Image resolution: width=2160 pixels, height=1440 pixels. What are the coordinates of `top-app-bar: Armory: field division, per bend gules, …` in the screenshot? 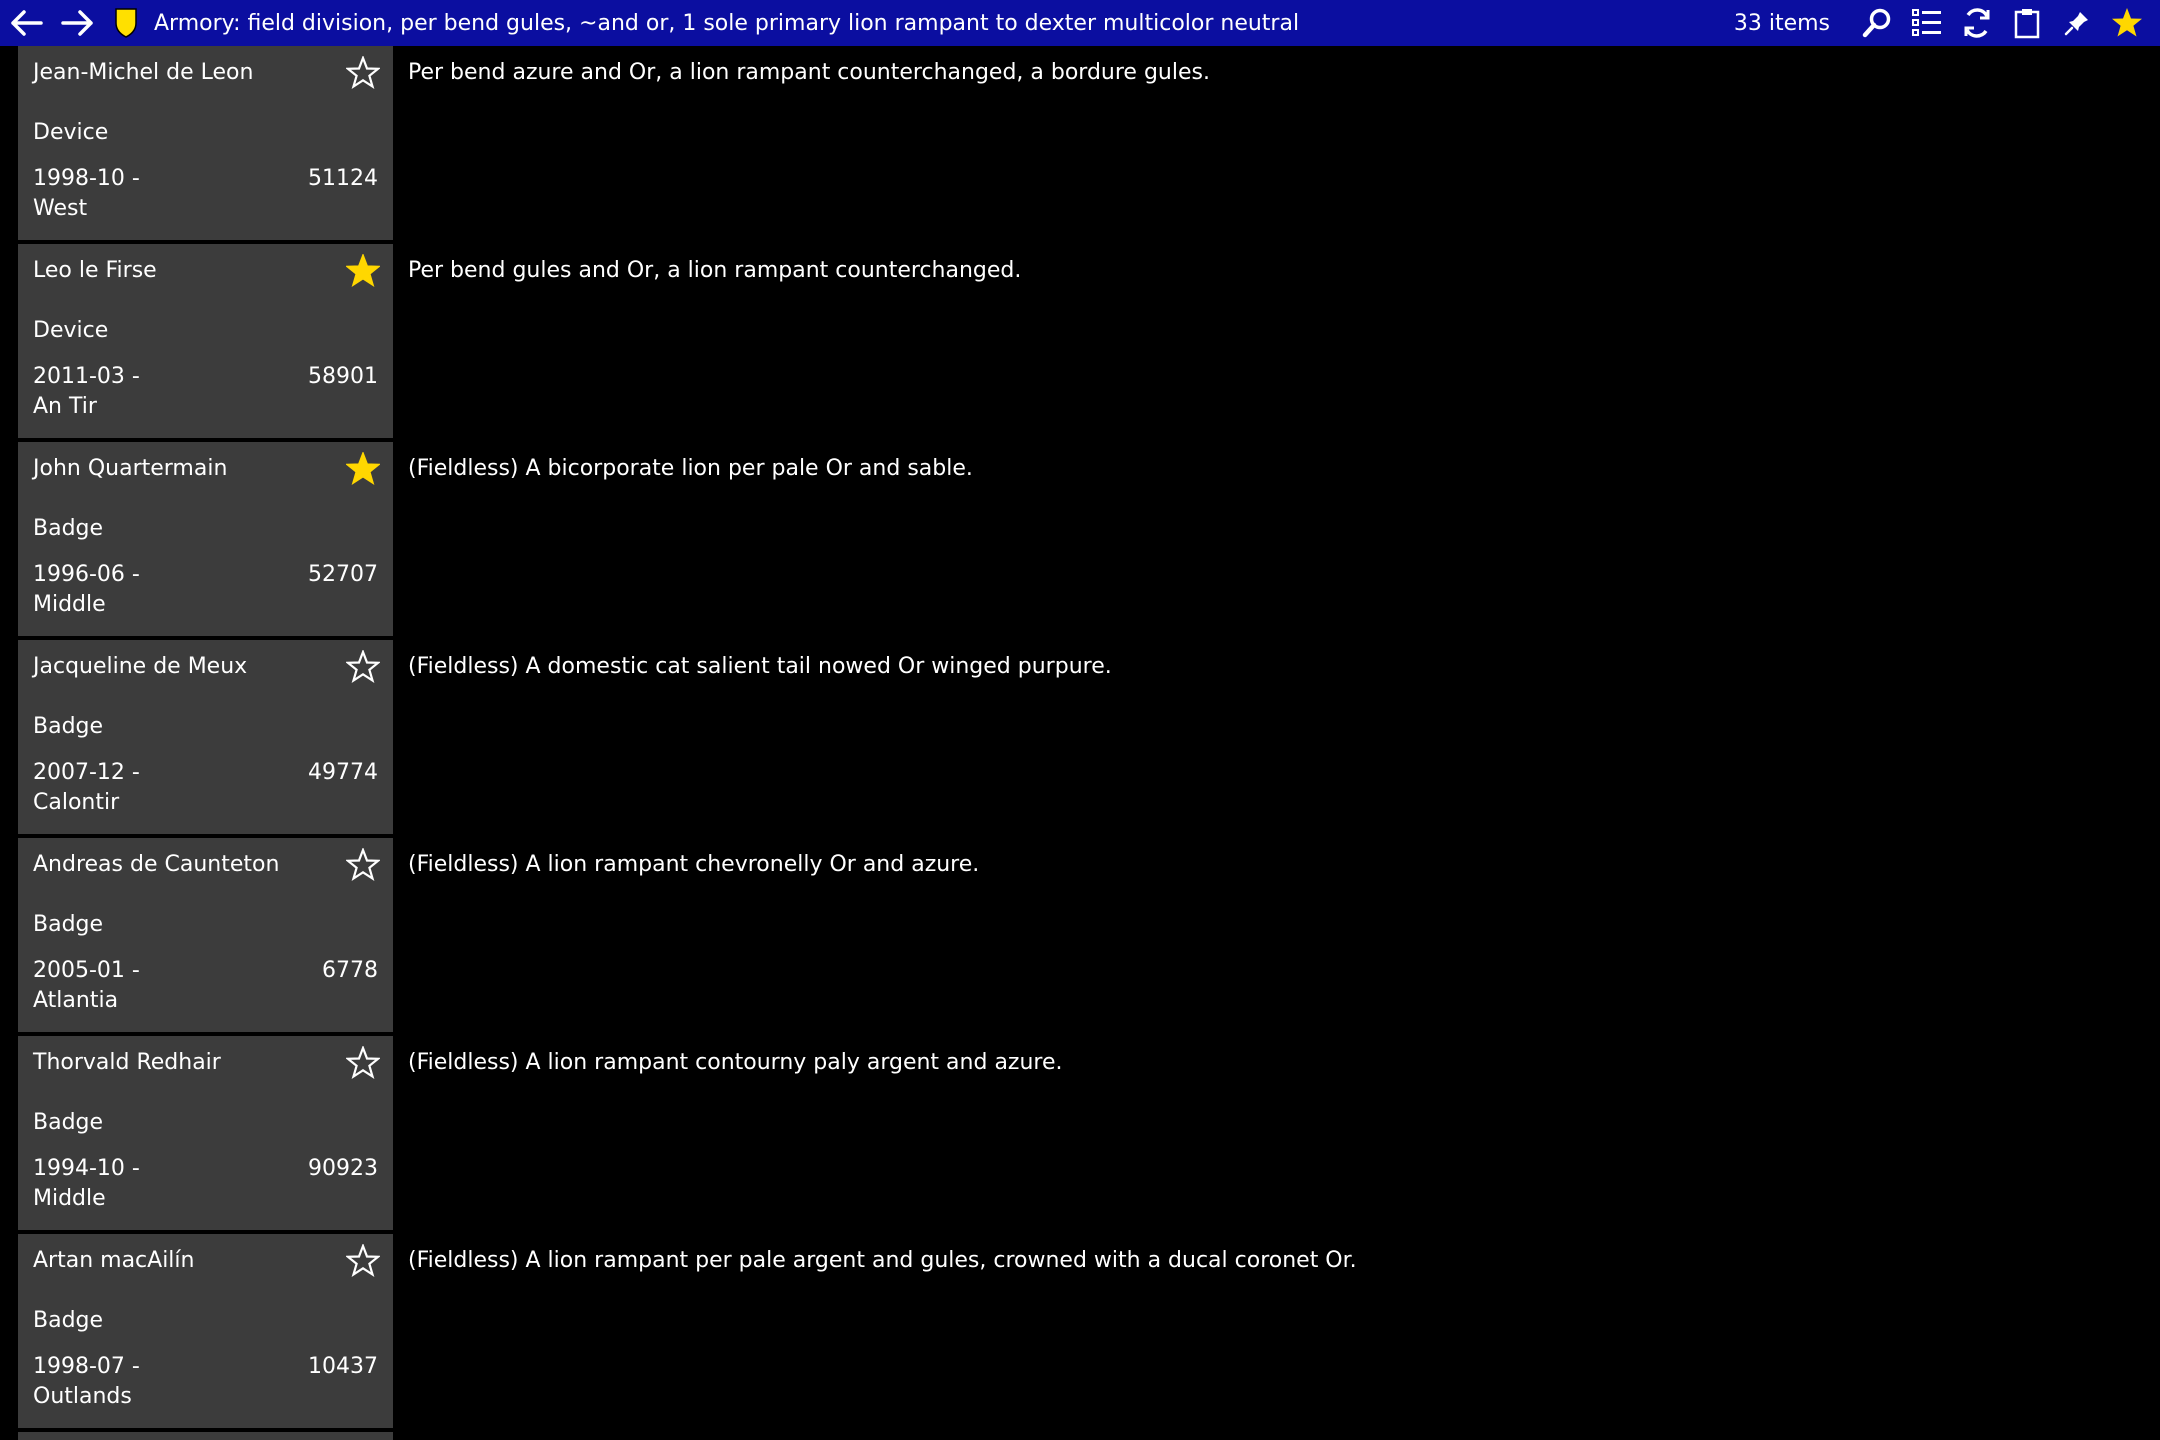 It's located at (1080, 23).